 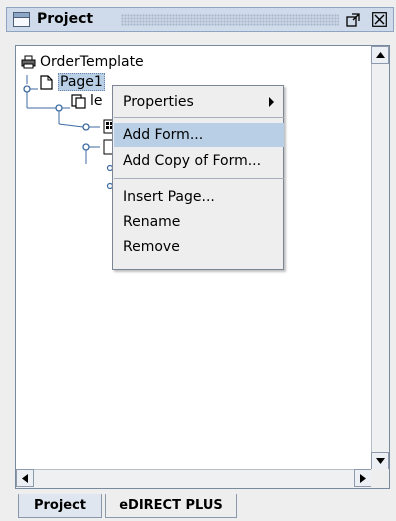 I want to click on arrow-up-icon, so click(x=380, y=55).